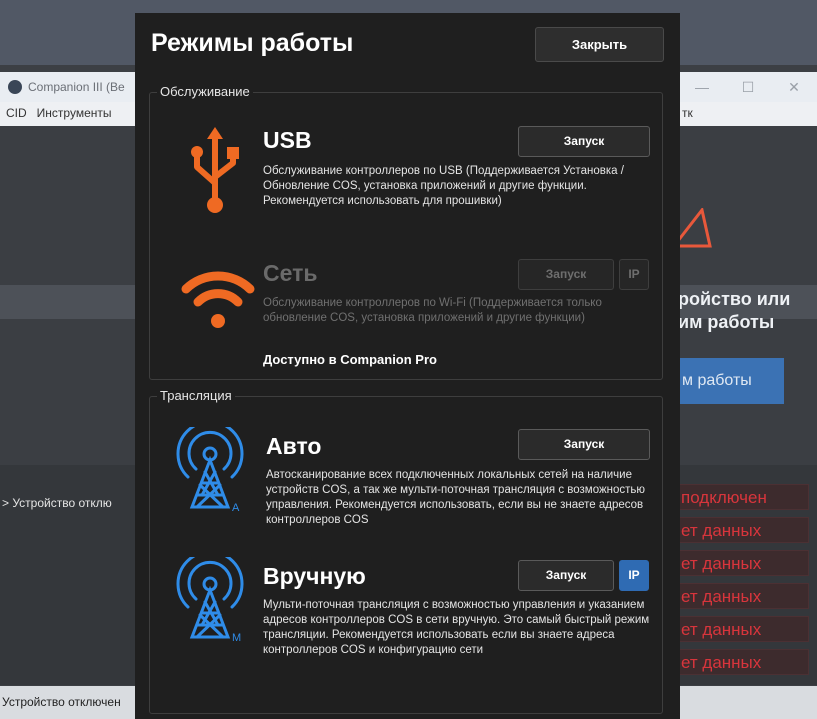 This screenshot has width=817, height=719. I want to click on auto-launch-button: Запуск, so click(584, 444).